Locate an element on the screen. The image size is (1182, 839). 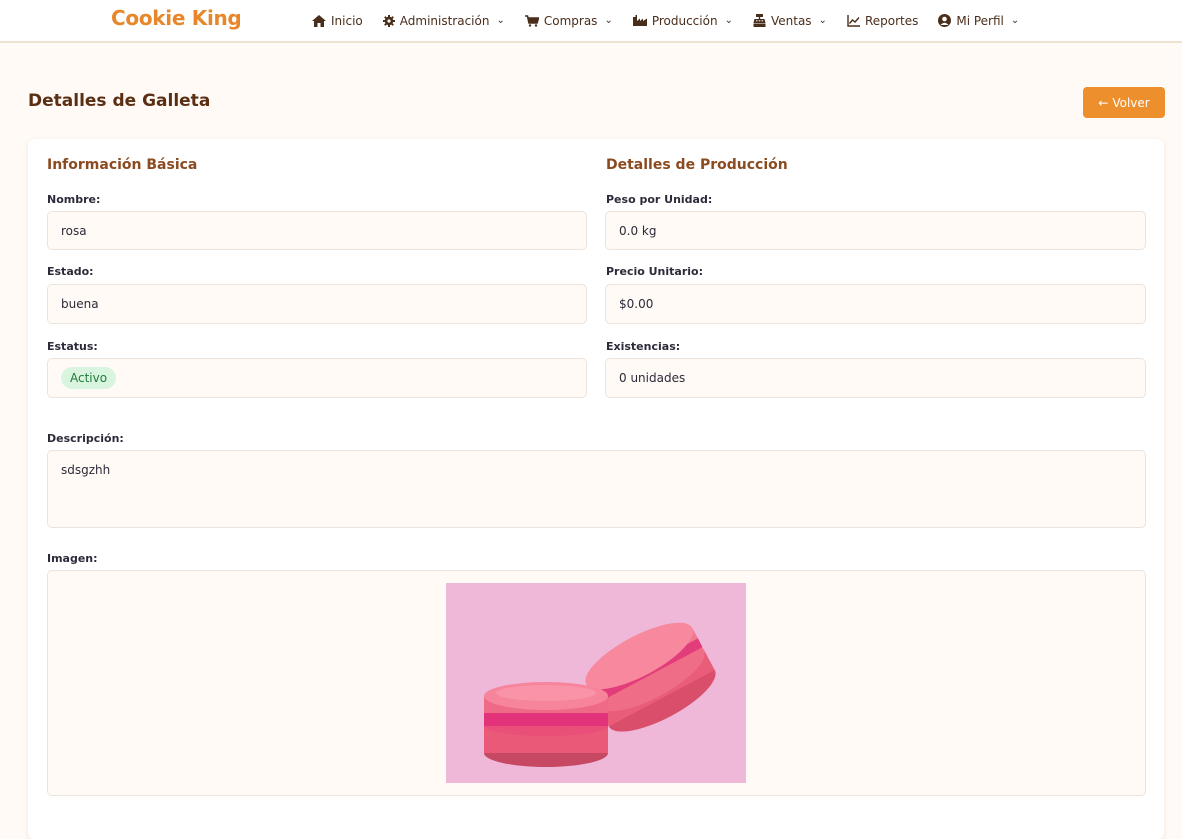
nav-label: Ventas is located at coordinates (791, 20).